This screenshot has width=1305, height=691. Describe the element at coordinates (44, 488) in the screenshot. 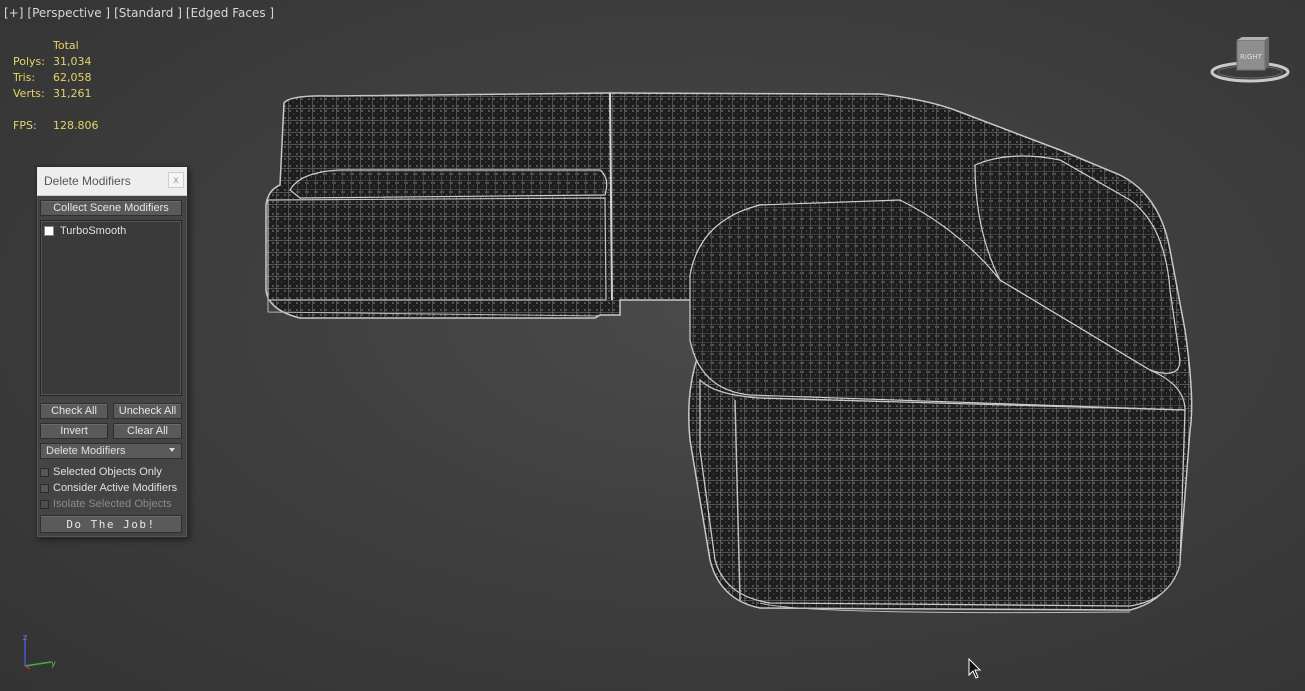

I see `consider-active-modifiers-checkbox` at that location.